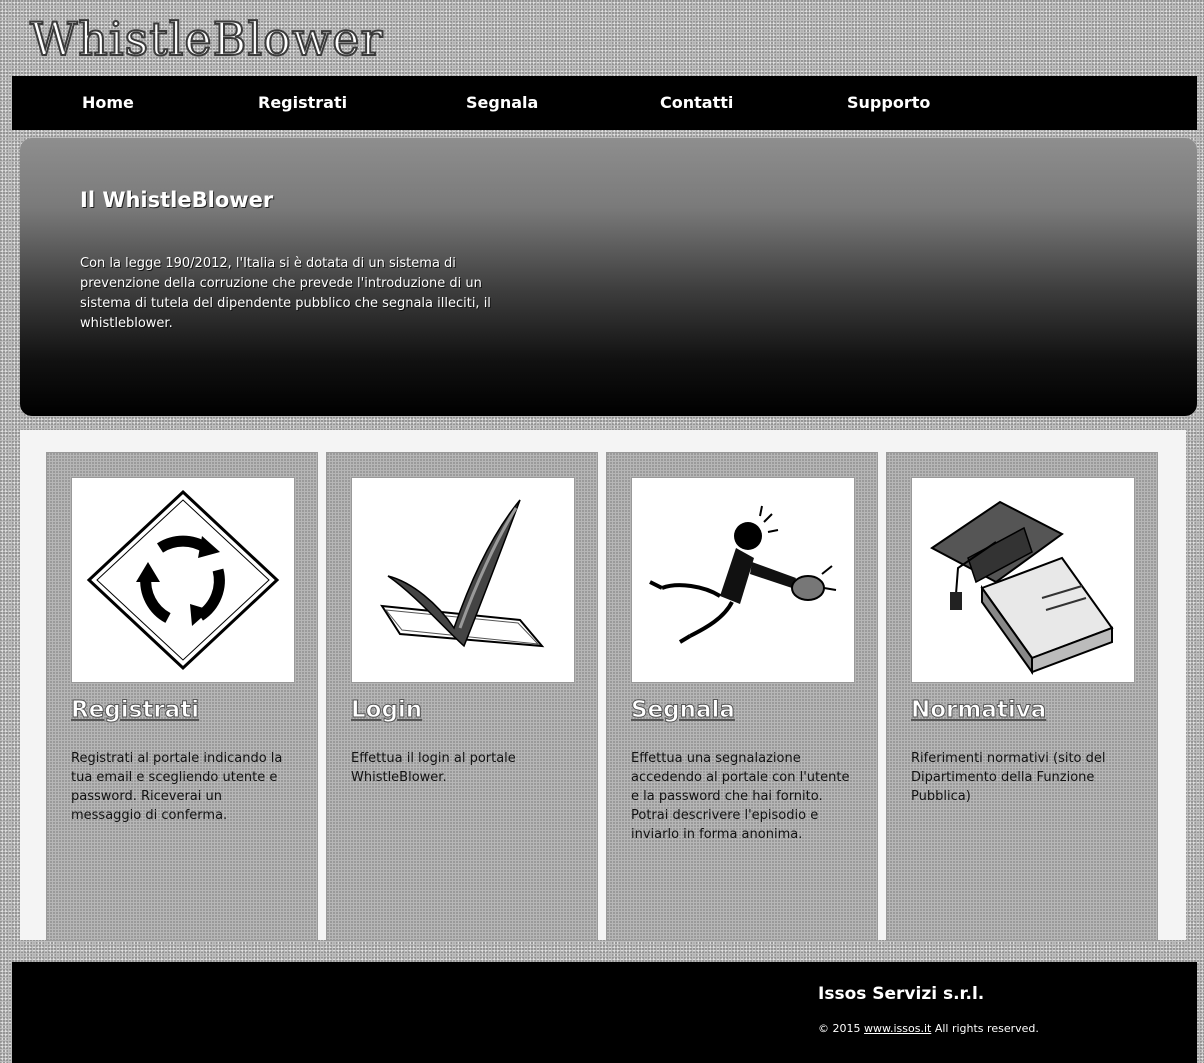  I want to click on hero-title: Il WhistleBlower, so click(177, 200).